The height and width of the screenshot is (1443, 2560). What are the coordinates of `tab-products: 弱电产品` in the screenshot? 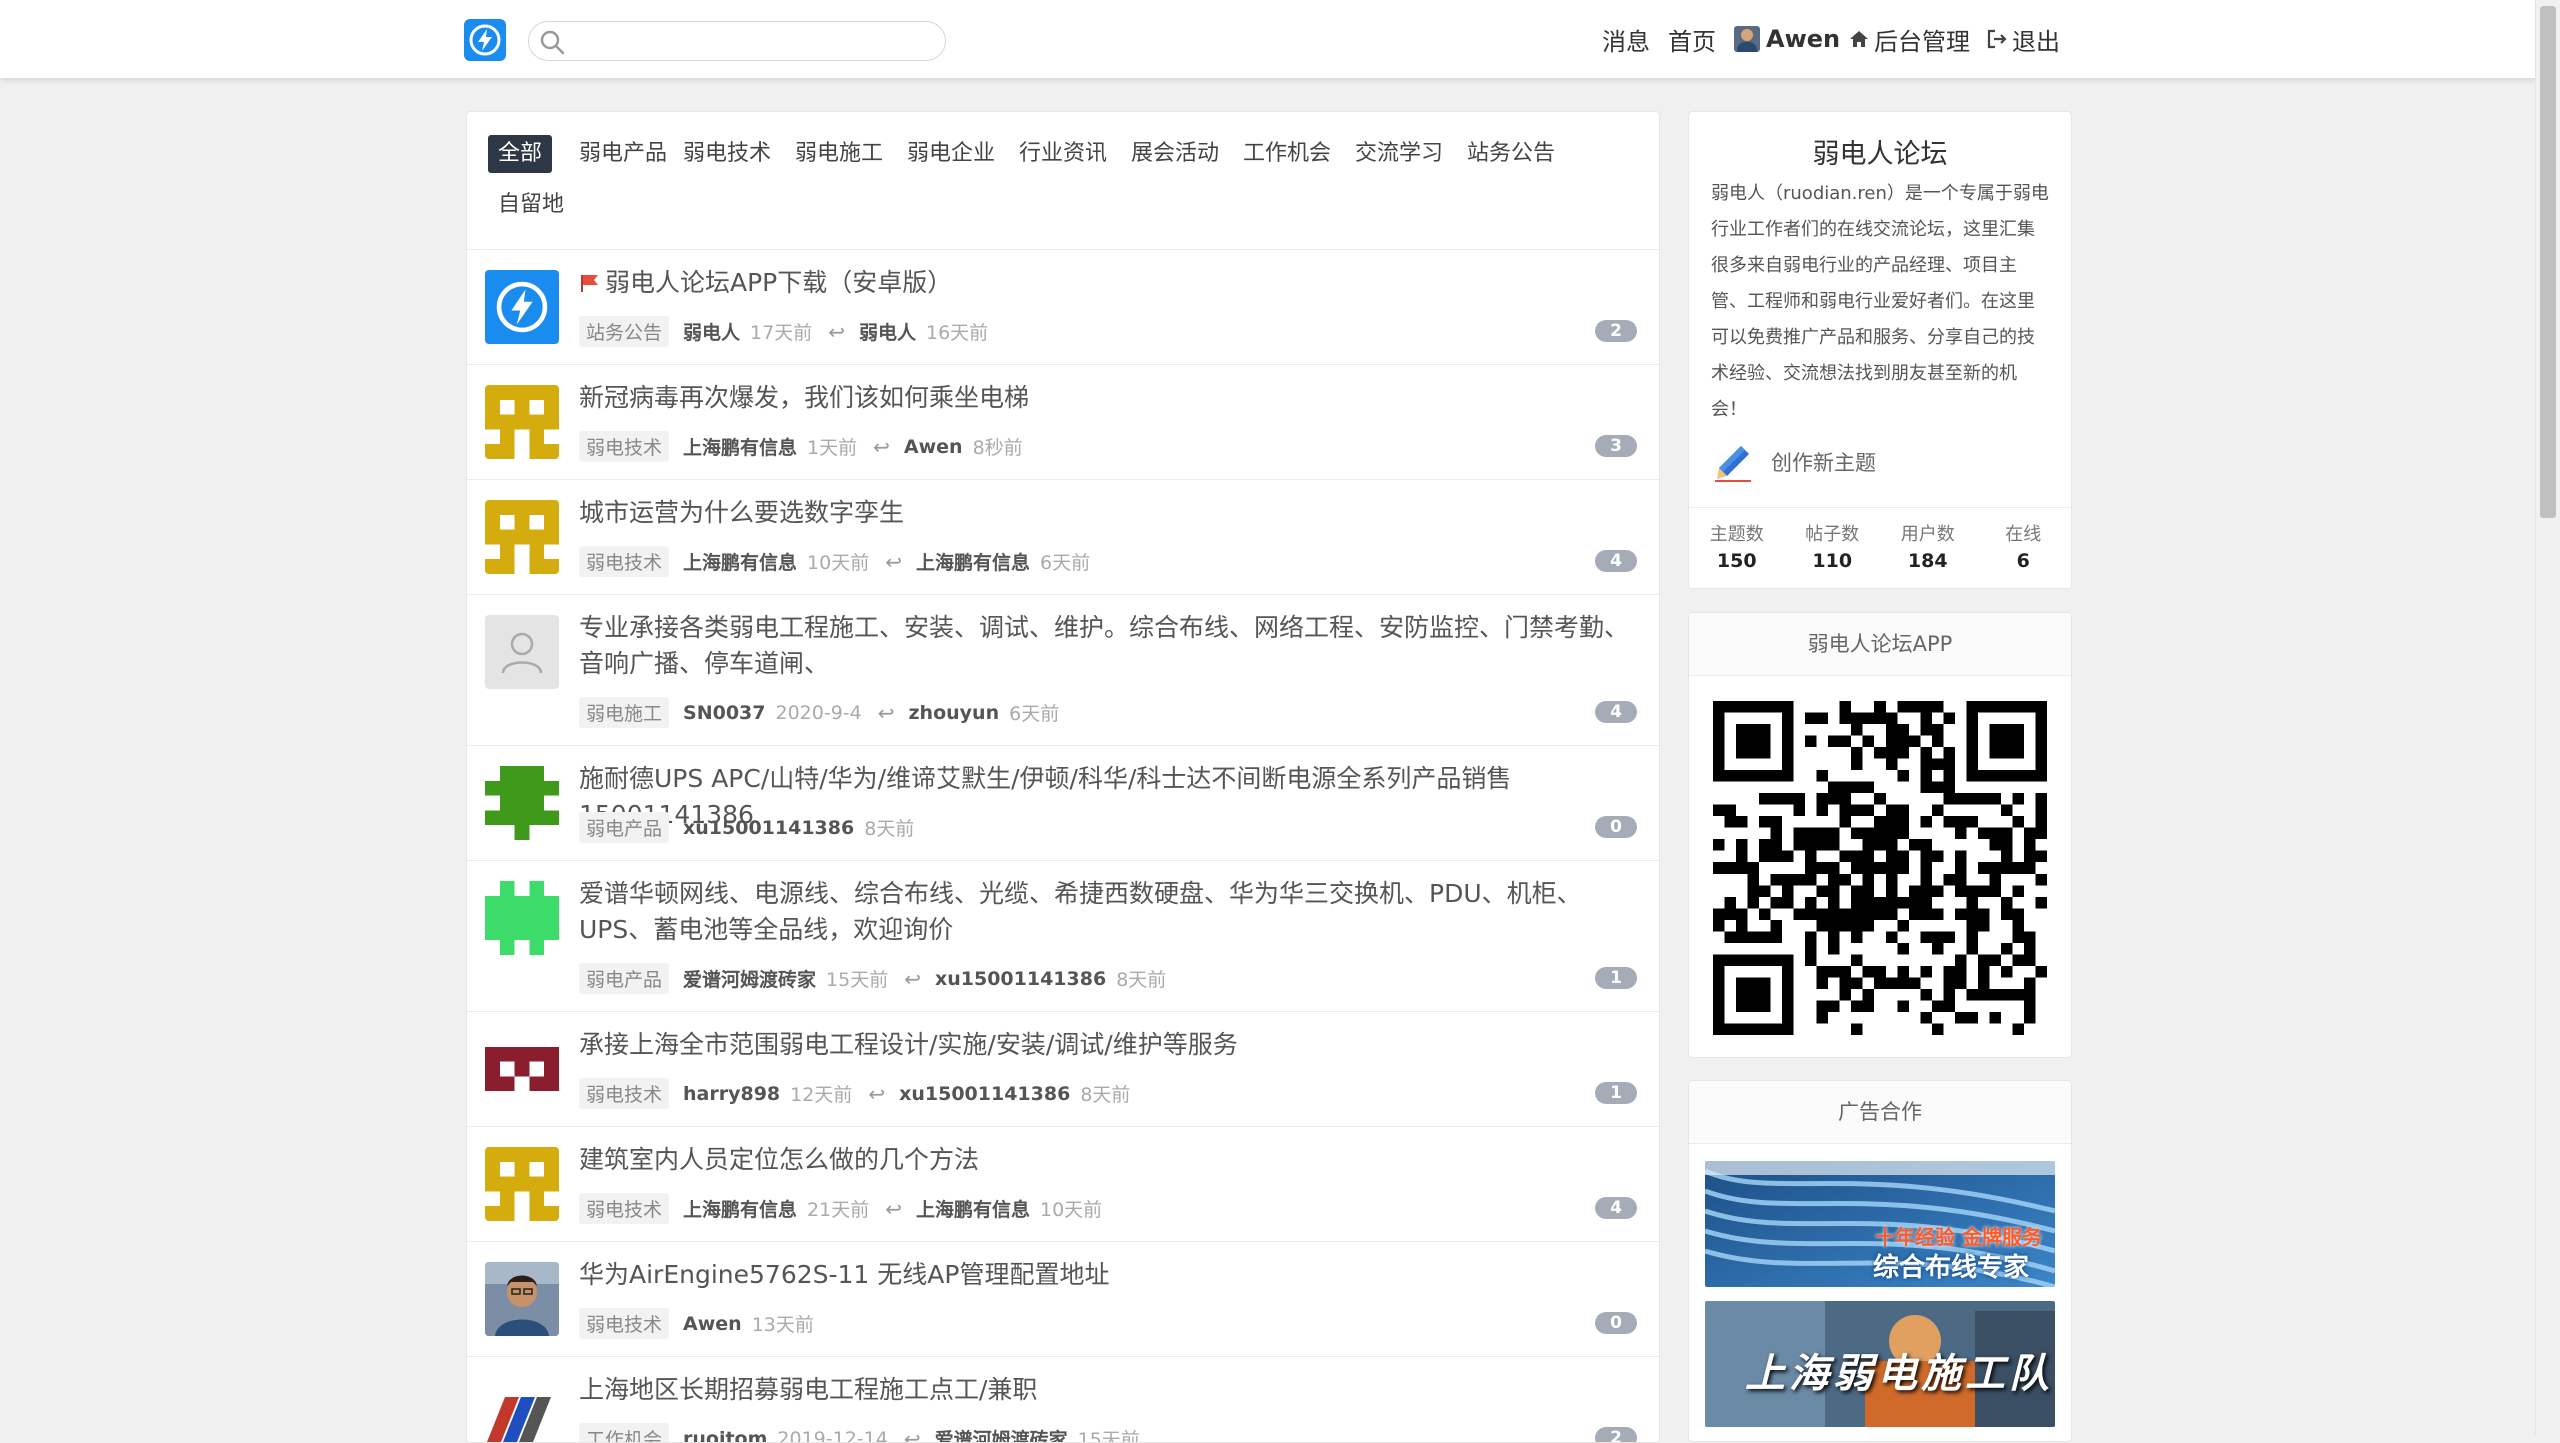 It's located at (623, 154).